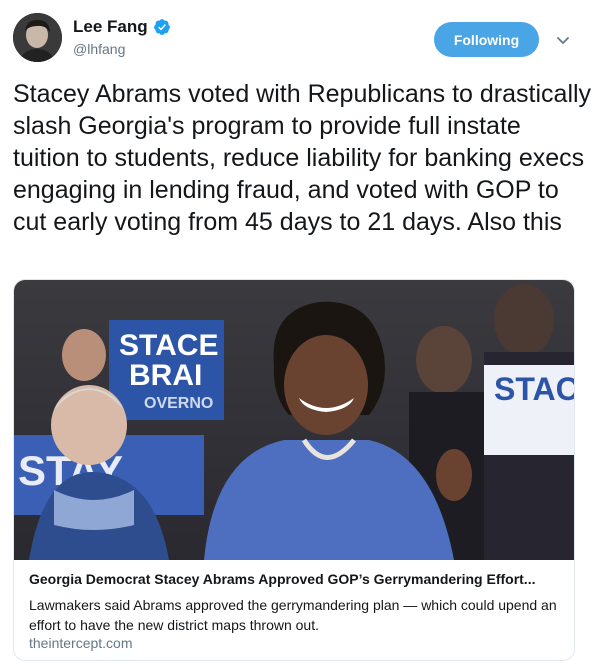 The height and width of the screenshot is (666, 605). What do you see at coordinates (110, 27) in the screenshot?
I see `author-name: Lee Fang` at bounding box center [110, 27].